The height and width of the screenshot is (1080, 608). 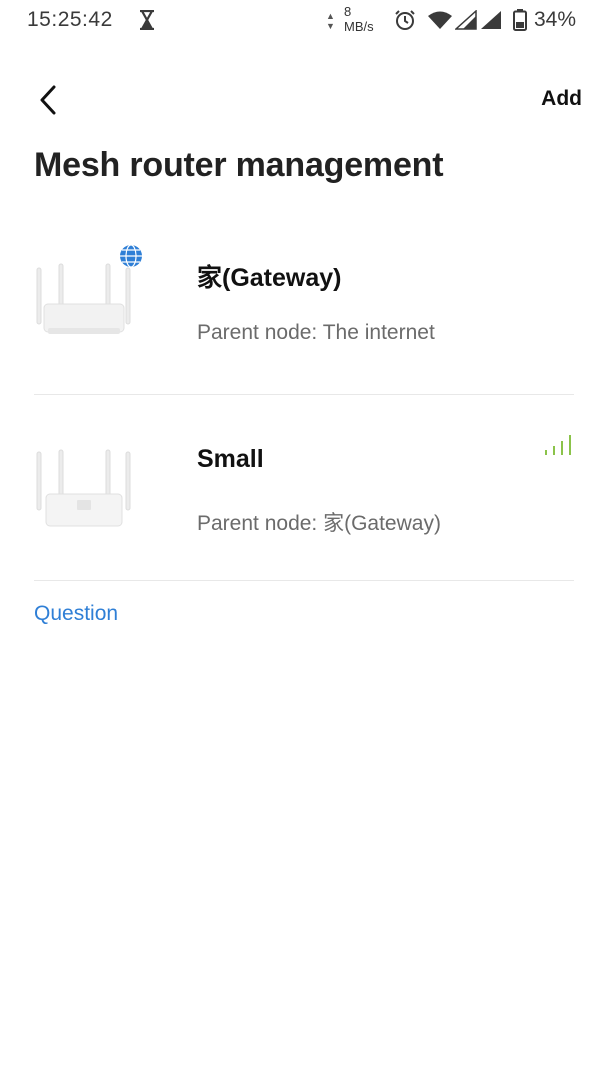 What do you see at coordinates (348, 11) in the screenshot?
I see `net-speed-value: 8` at bounding box center [348, 11].